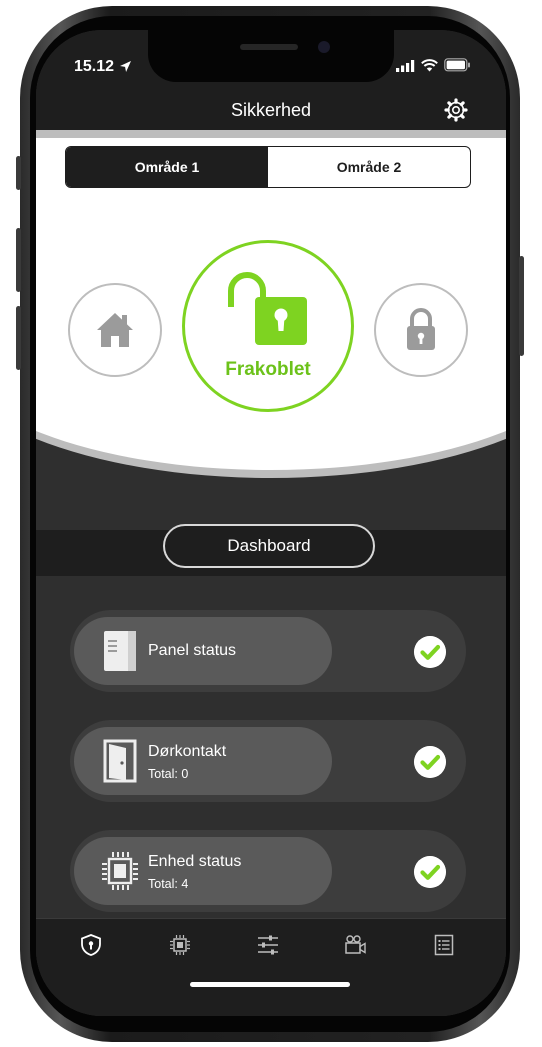 This screenshot has width=542, height=1047. What do you see at coordinates (120, 761) in the screenshot?
I see `door-icon` at bounding box center [120, 761].